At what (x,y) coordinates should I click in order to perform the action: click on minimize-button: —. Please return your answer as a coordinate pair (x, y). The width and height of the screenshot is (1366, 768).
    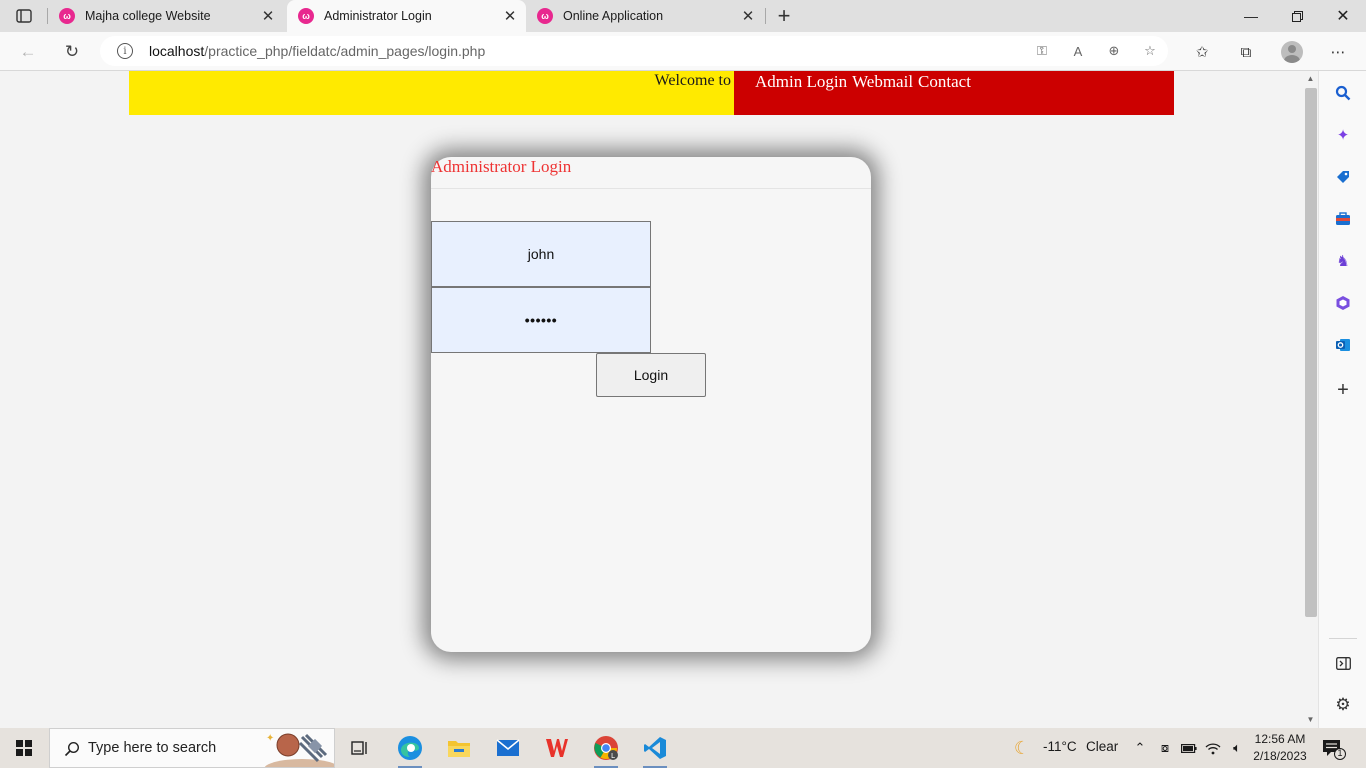
    Looking at the image, I should click on (1251, 16).